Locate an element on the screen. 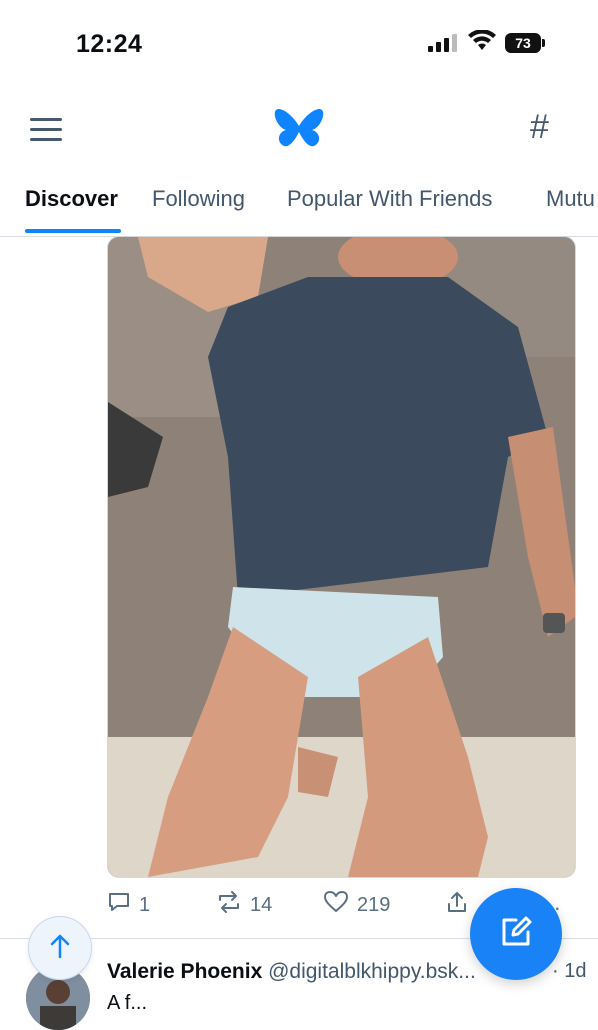 This screenshot has width=598, height=1030. repost-icon is located at coordinates (229, 905).